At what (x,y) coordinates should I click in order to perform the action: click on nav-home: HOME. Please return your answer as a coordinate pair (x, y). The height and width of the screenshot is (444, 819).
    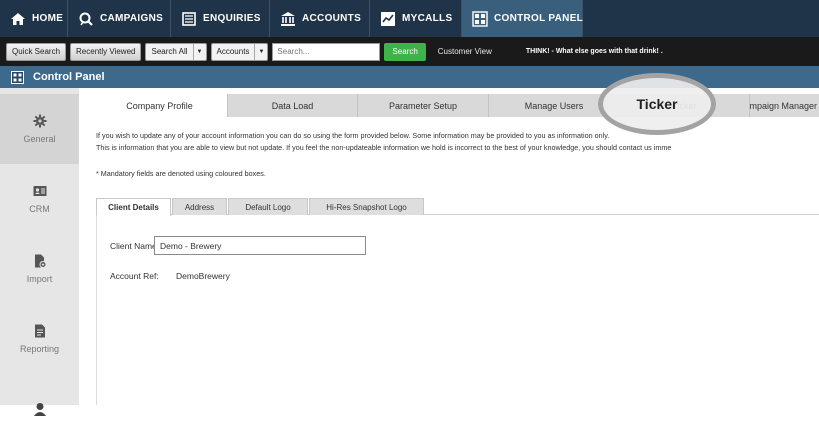
    Looking at the image, I should click on (34, 18).